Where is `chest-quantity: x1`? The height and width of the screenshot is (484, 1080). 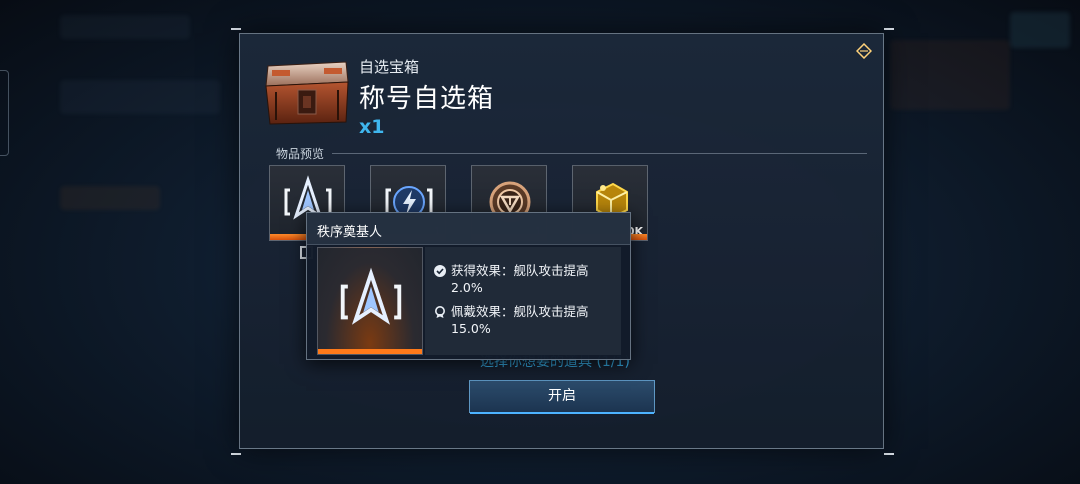 chest-quantity: x1 is located at coordinates (372, 127).